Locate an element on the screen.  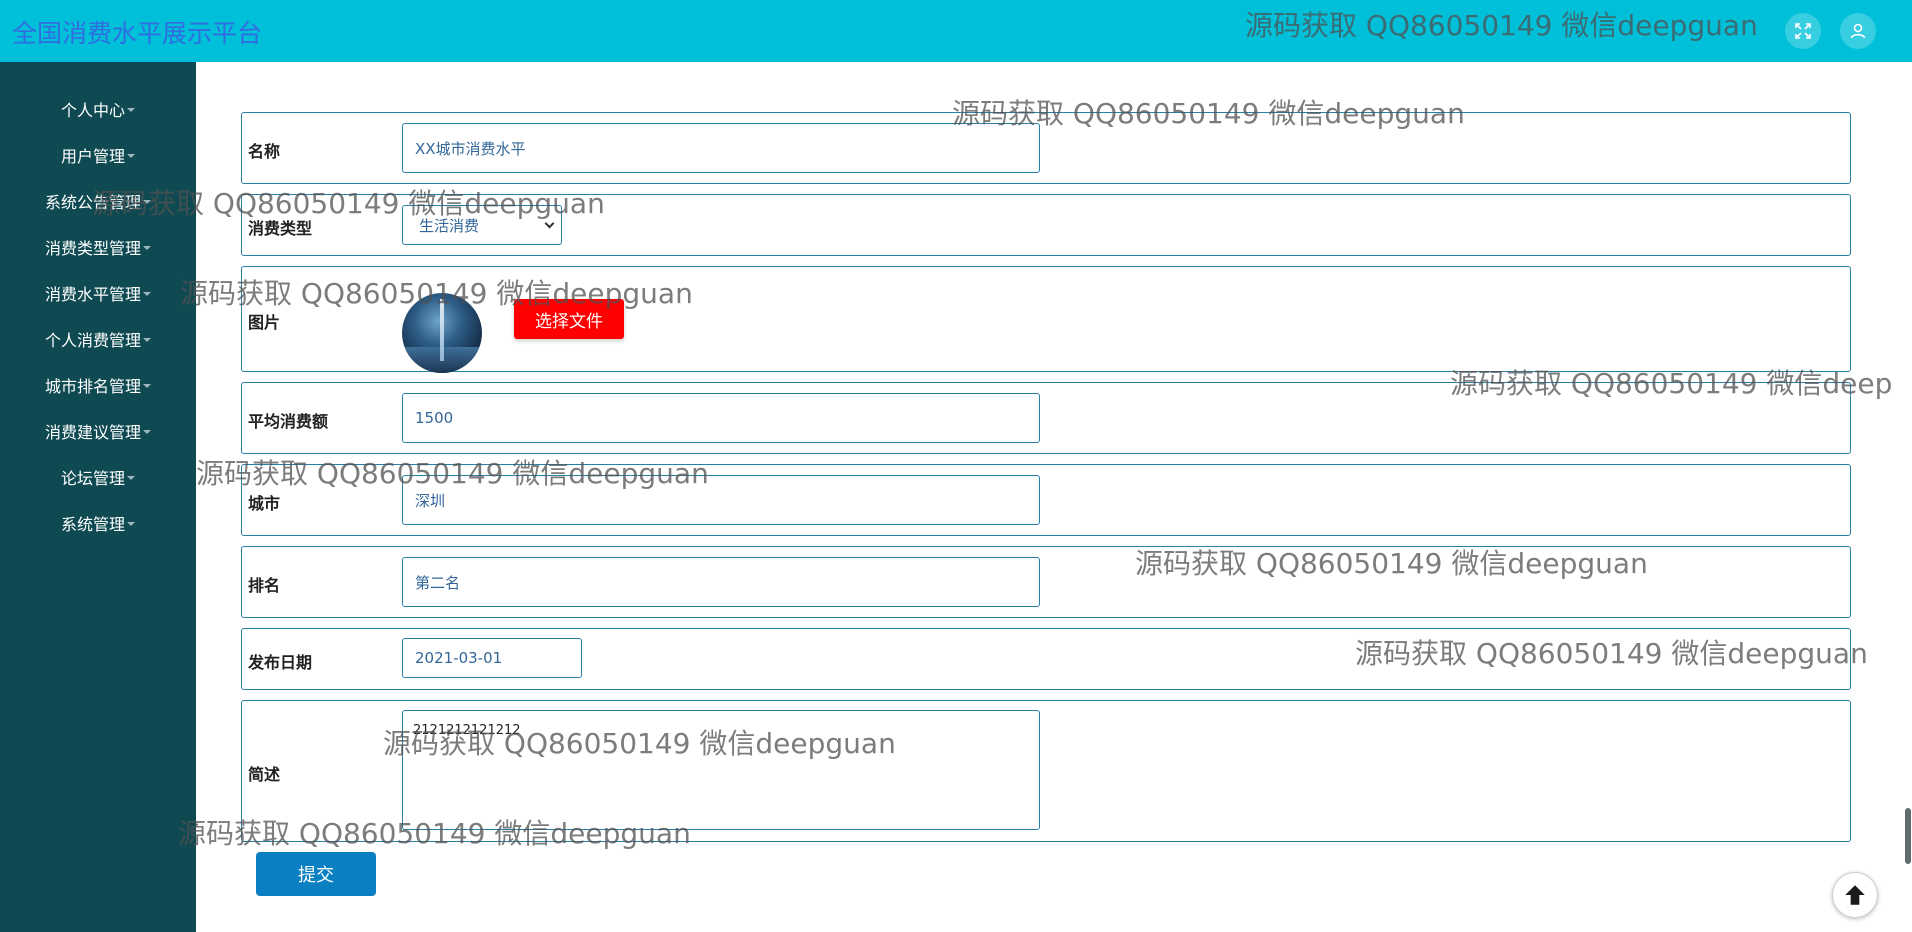
sidebar-item-announcement-management: 系统公告管理 is located at coordinates (98, 201).